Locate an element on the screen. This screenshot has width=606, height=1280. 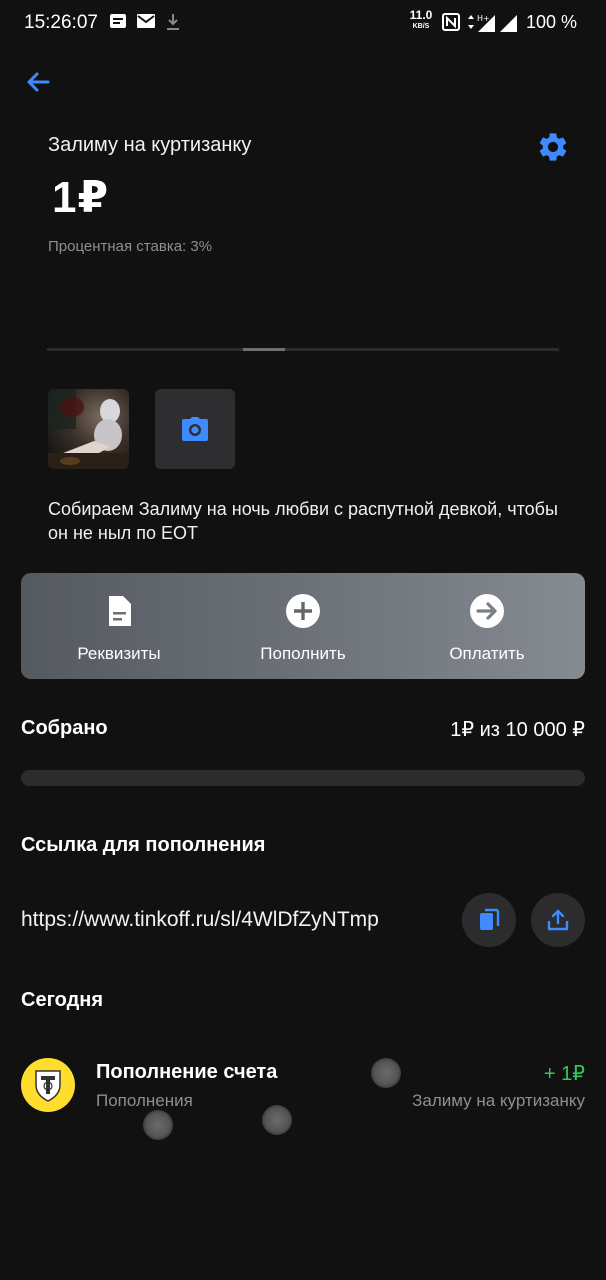
document-icon is located at coordinates (120, 611).